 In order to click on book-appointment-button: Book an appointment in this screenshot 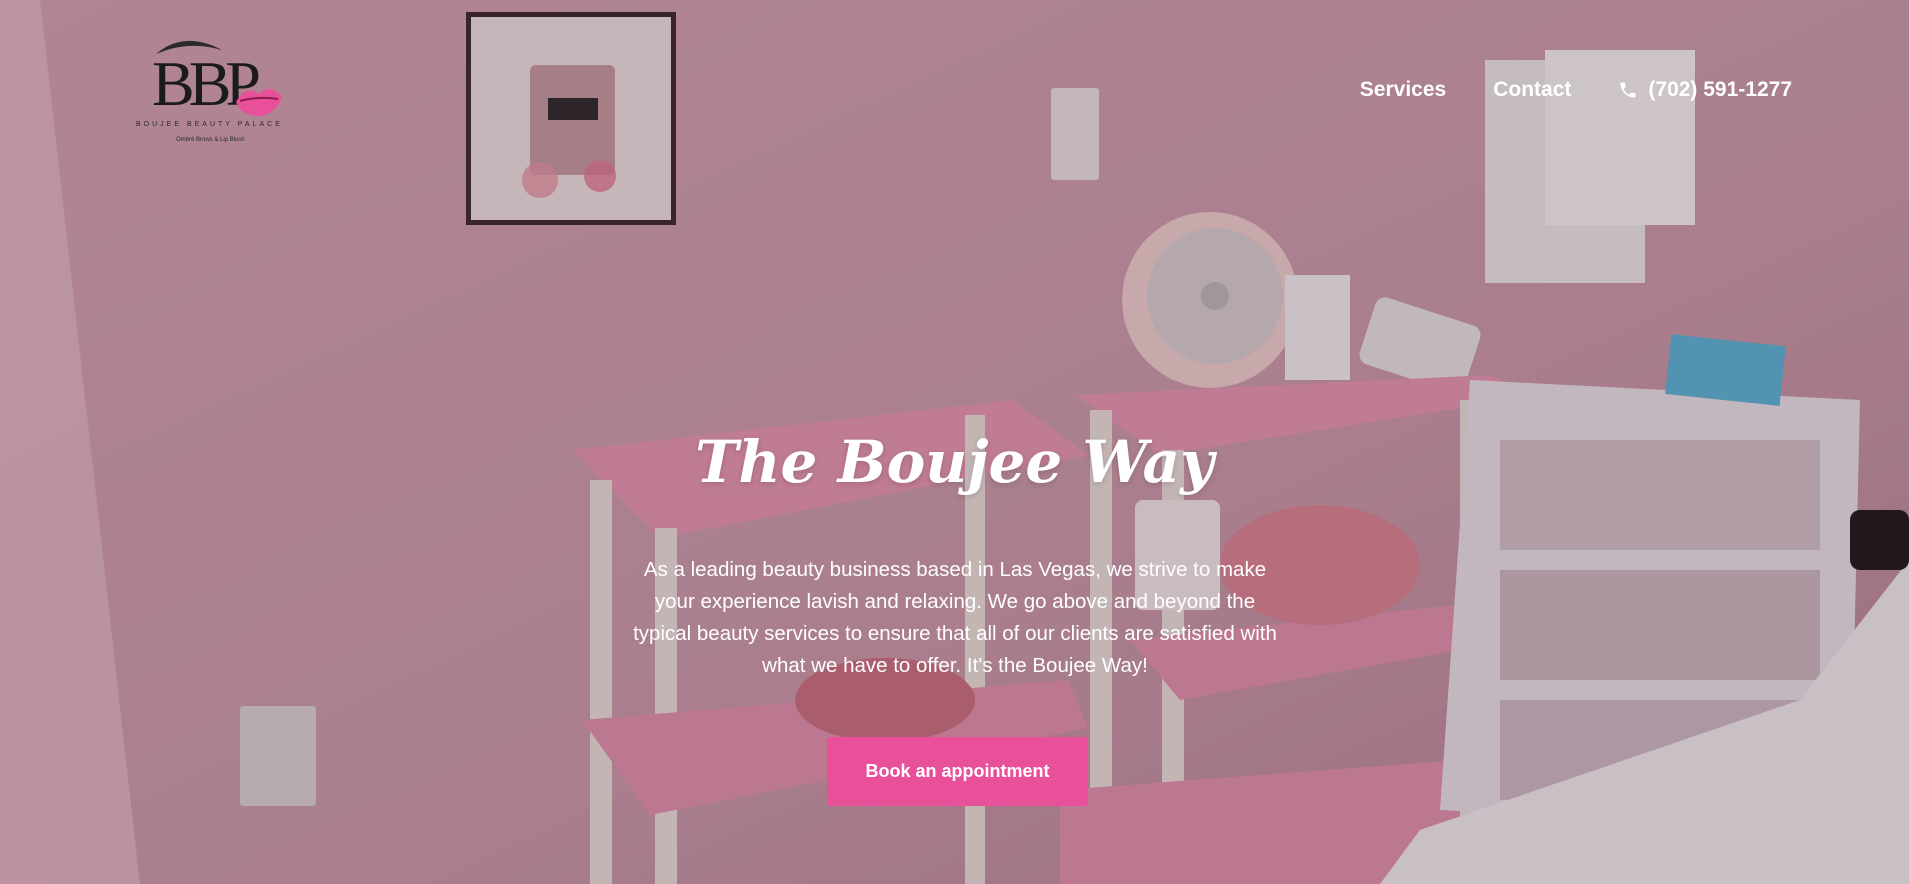, I will do `click(957, 771)`.